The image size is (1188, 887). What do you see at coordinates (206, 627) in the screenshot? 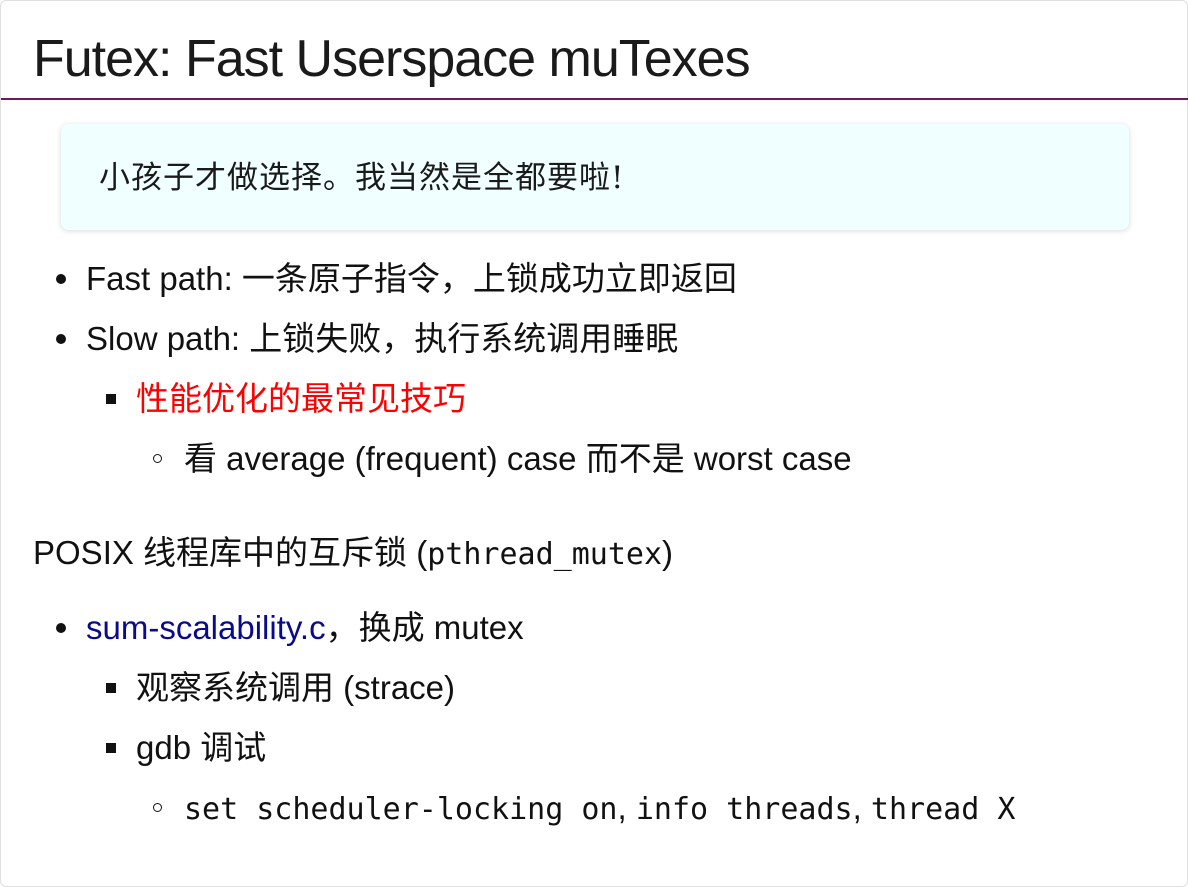
I see `sum-scalability-link: sum-scalability.c` at bounding box center [206, 627].